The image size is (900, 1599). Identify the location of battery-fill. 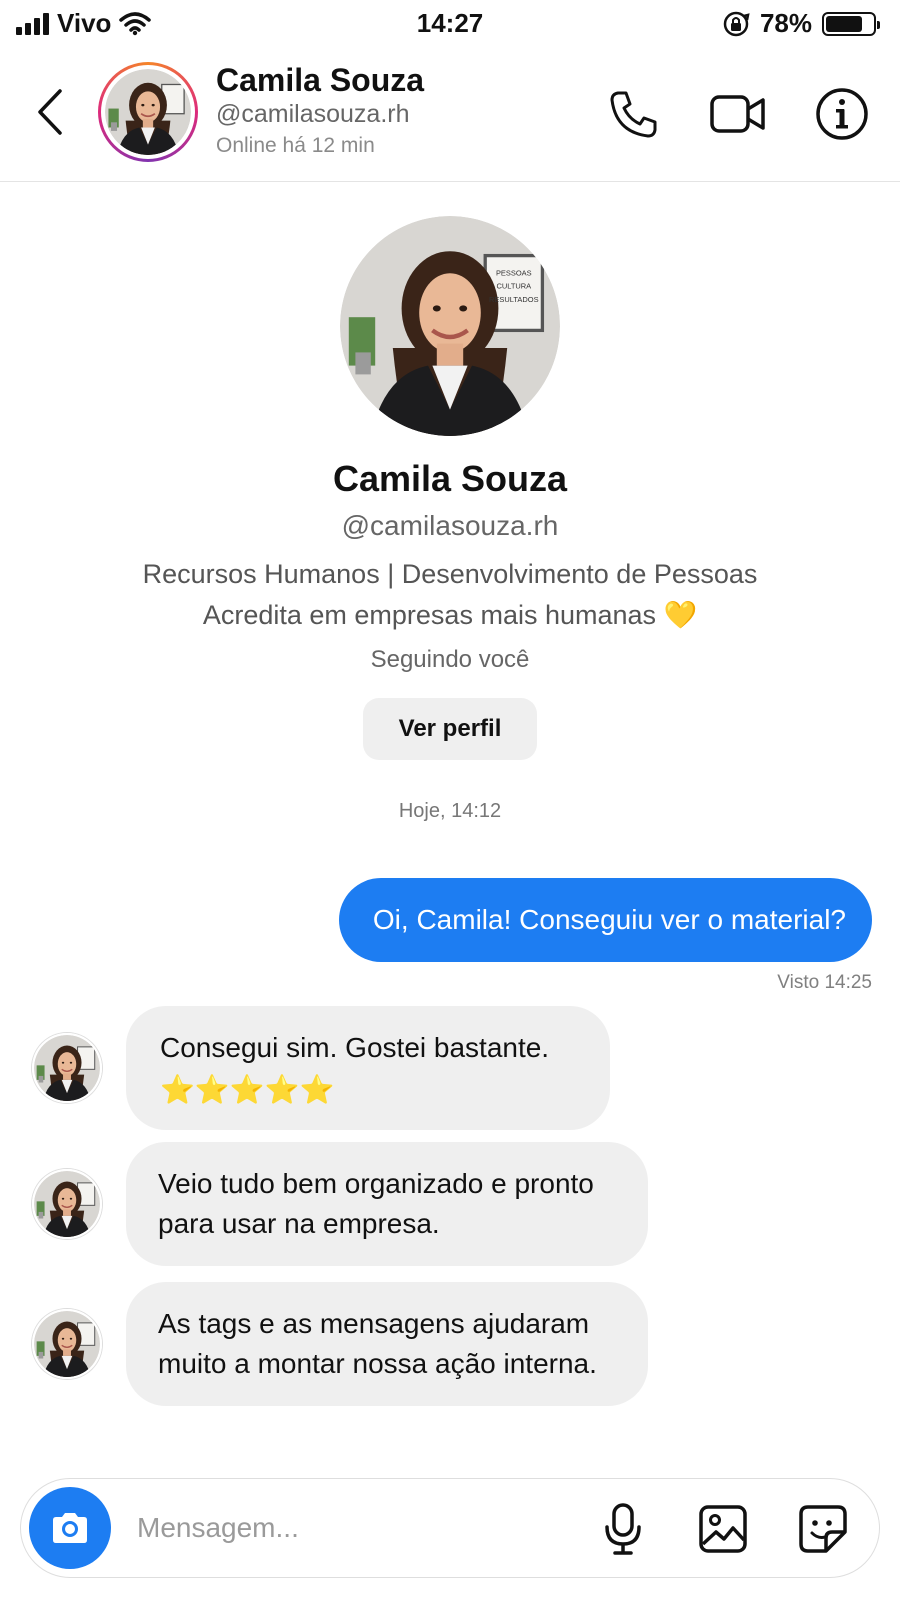
(844, 23).